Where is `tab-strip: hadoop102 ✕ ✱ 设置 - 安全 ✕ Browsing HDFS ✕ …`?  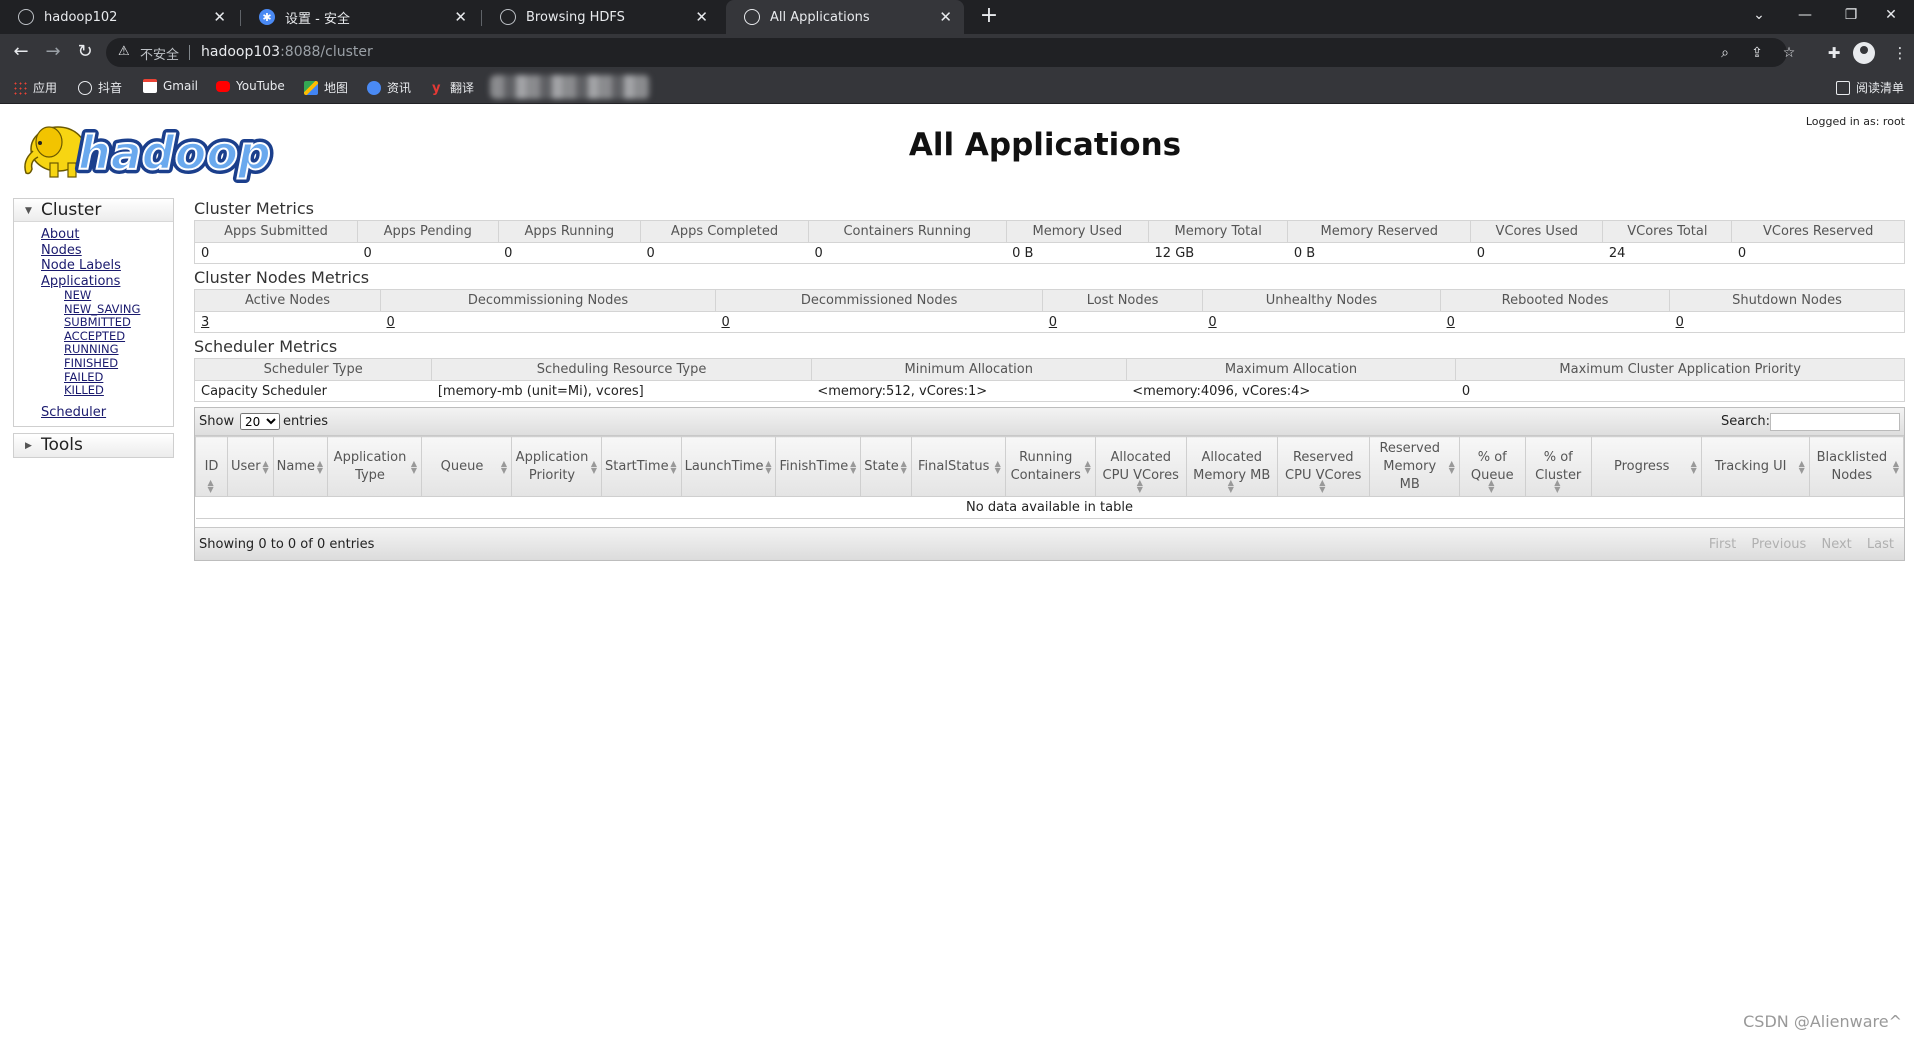
tab-strip: hadoop102 ✕ ✱ 设置 - 安全 ✕ Browsing HDFS ✕ … is located at coordinates (957, 17).